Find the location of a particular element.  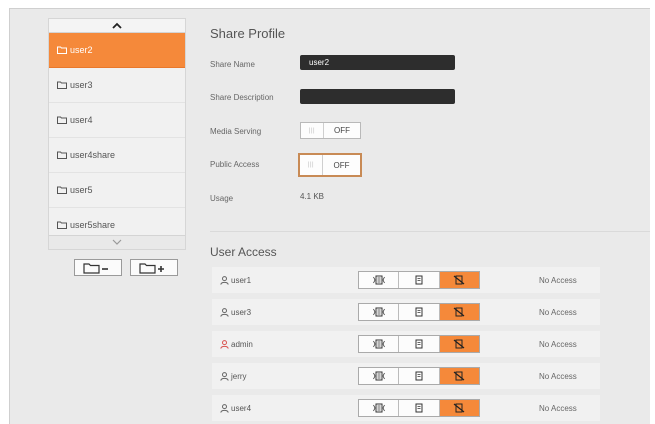

user-name: user1 is located at coordinates (235, 280).